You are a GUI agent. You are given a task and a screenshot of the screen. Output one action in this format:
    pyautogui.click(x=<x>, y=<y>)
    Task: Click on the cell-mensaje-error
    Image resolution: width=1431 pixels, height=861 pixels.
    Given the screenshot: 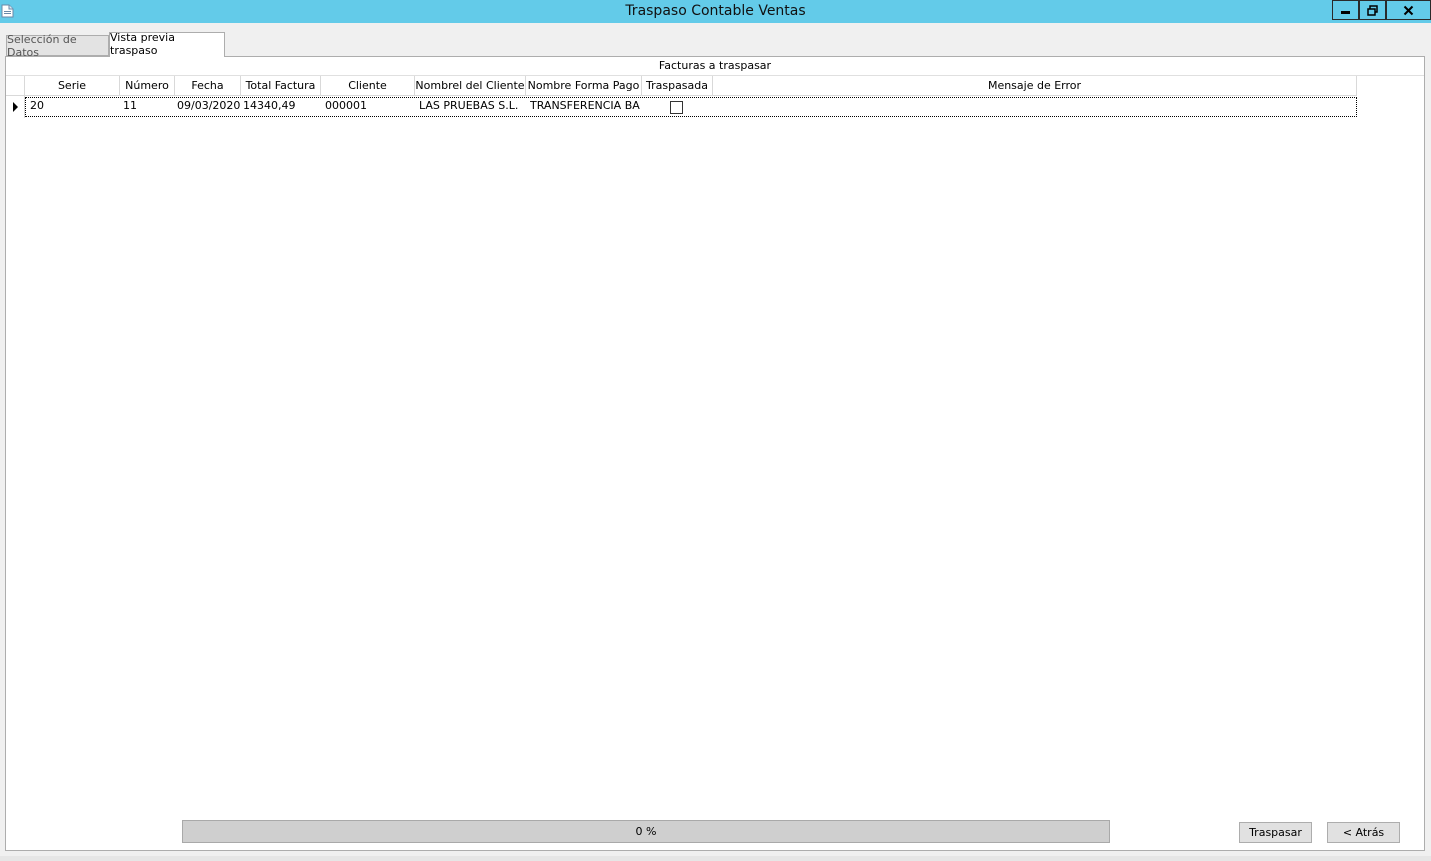 What is the action you would take?
    pyautogui.click(x=1035, y=107)
    